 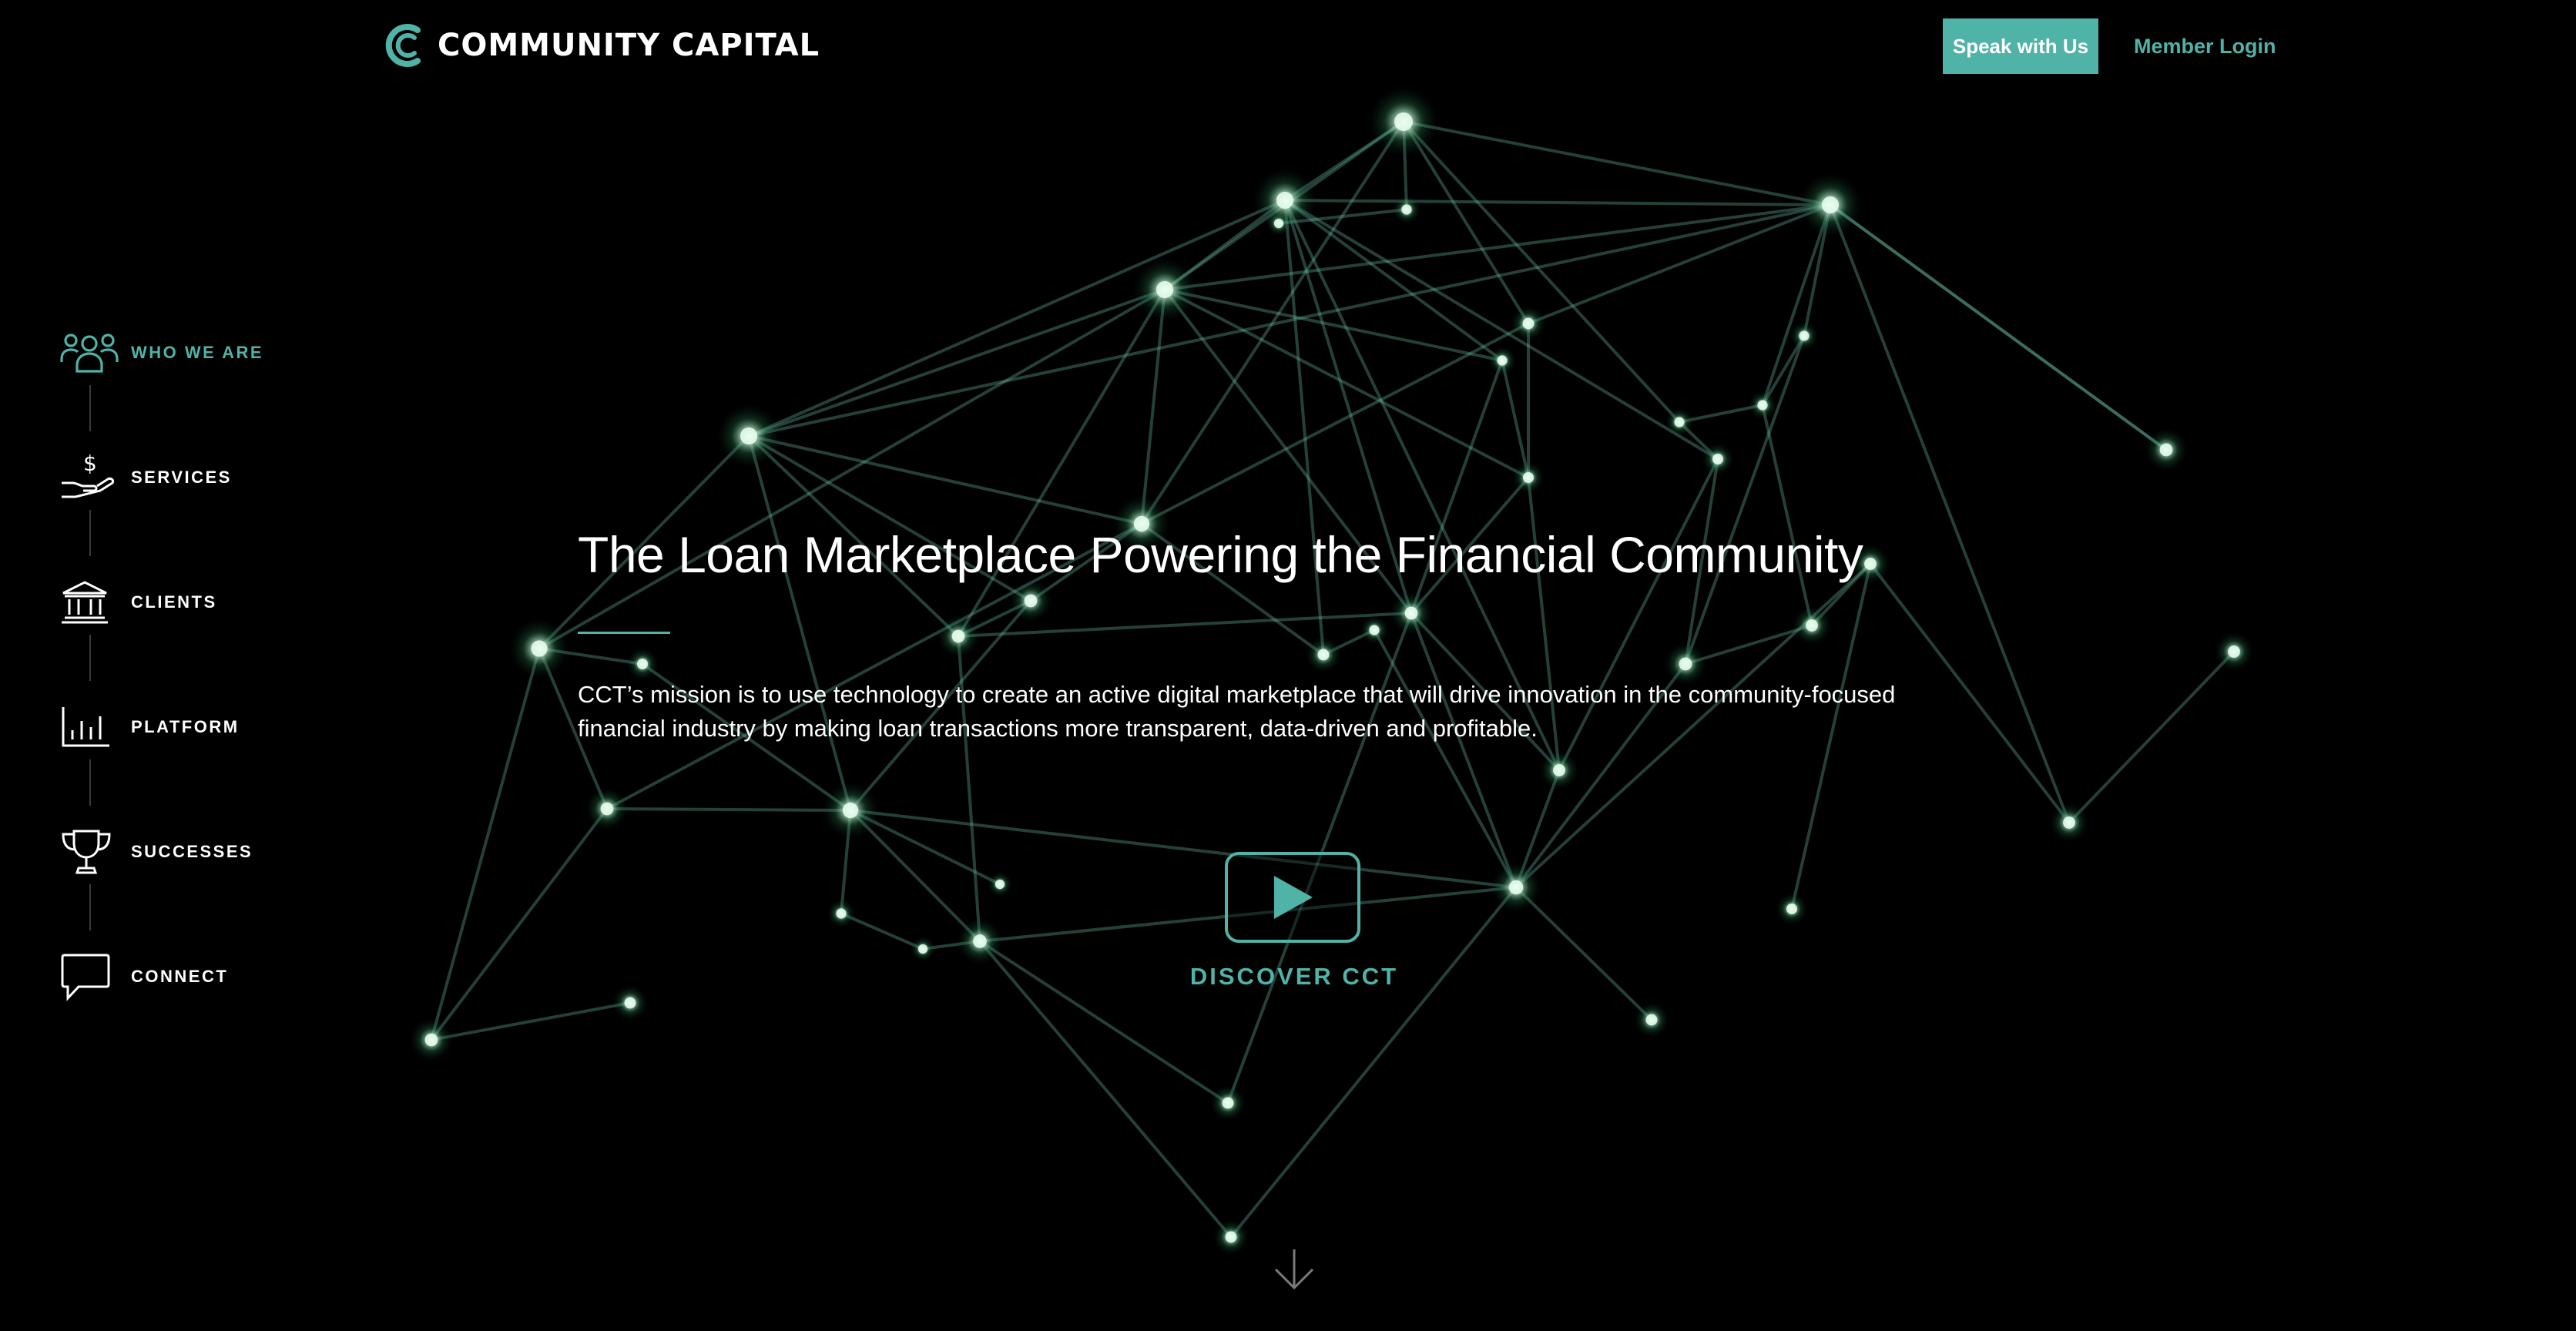 What do you see at coordinates (624, 633) in the screenshot?
I see `hero-divider` at bounding box center [624, 633].